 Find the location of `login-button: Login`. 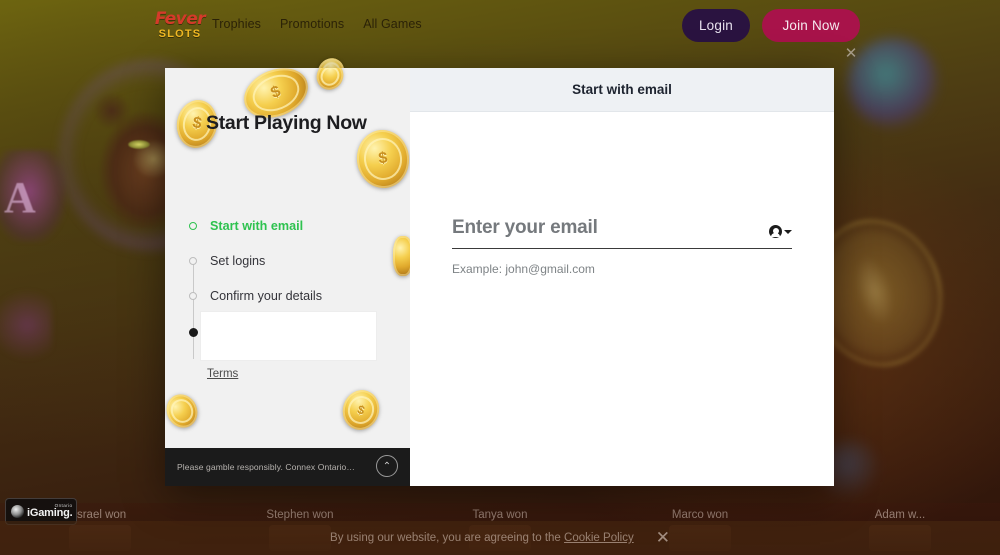

login-button: Login is located at coordinates (716, 25).